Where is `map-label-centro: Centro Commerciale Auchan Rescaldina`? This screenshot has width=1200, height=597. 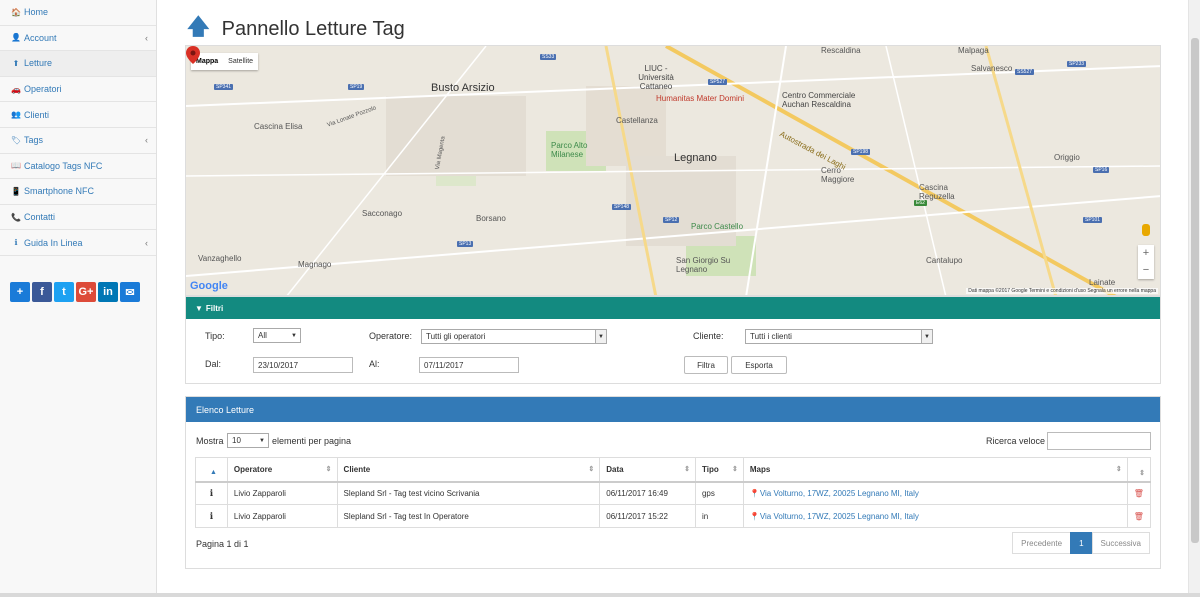 map-label-centro: Centro Commerciale Auchan Rescaldina is located at coordinates (819, 100).